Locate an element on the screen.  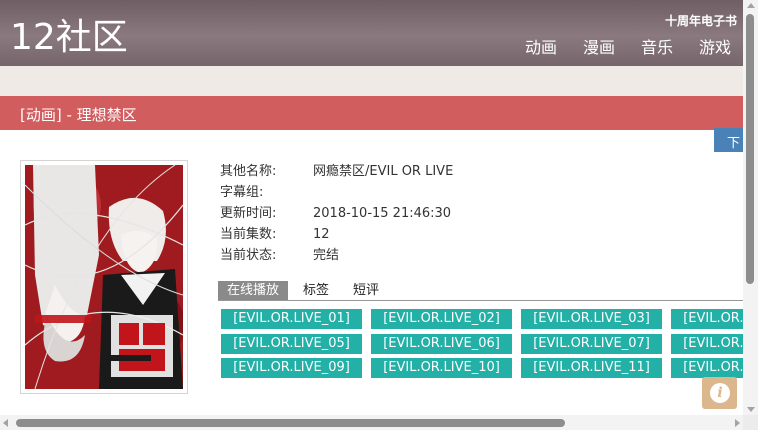
episode-button: [EVIL.OR.LIVE_05] is located at coordinates (291, 344).